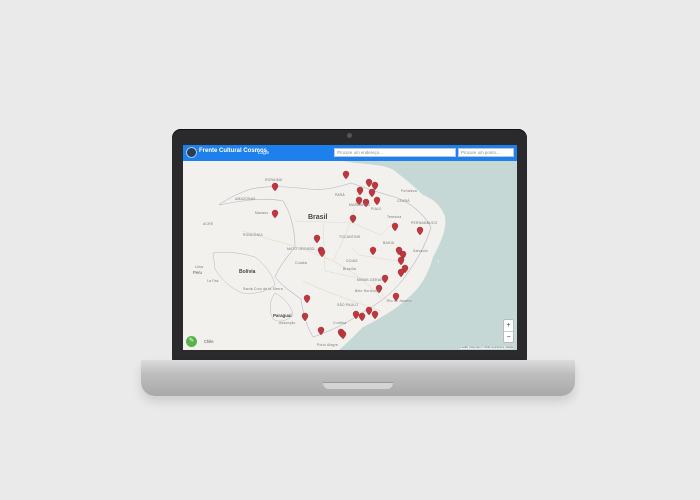 This screenshot has height=500, width=700. What do you see at coordinates (247, 272) in the screenshot?
I see `country-label-bolivia: Bolívia` at bounding box center [247, 272].